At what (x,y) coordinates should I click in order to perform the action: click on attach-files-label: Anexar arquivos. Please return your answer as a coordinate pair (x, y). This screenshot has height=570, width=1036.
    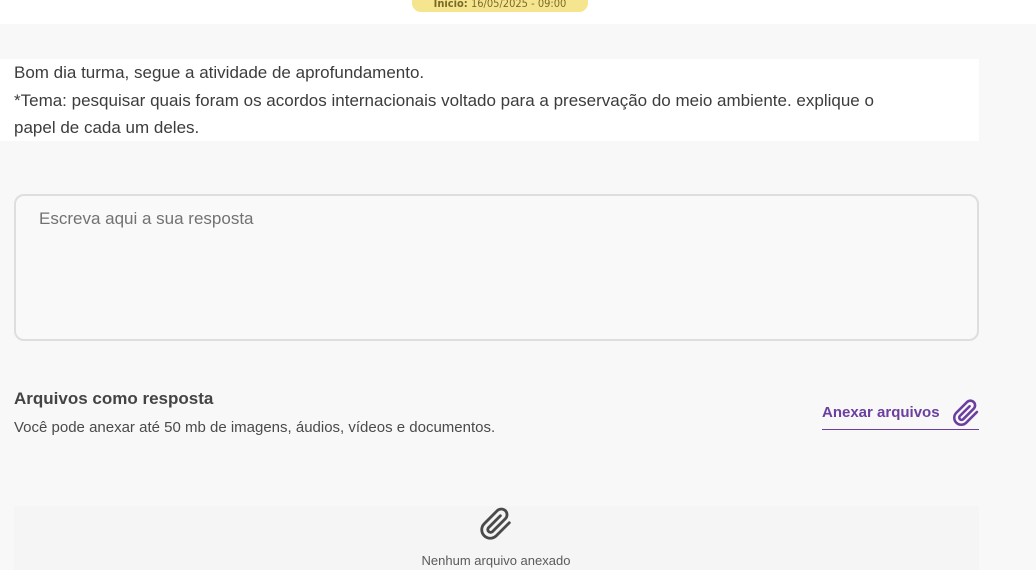
    Looking at the image, I should click on (881, 412).